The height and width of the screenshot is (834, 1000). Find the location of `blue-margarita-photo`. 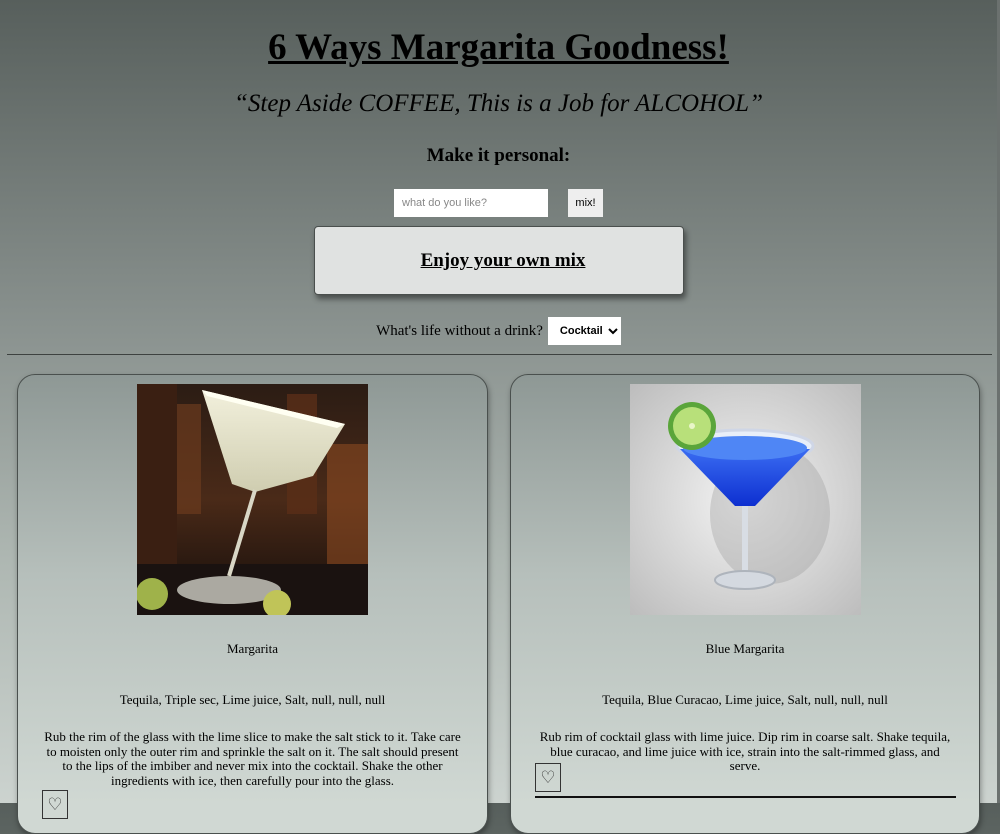

blue-margarita-photo is located at coordinates (745, 499).